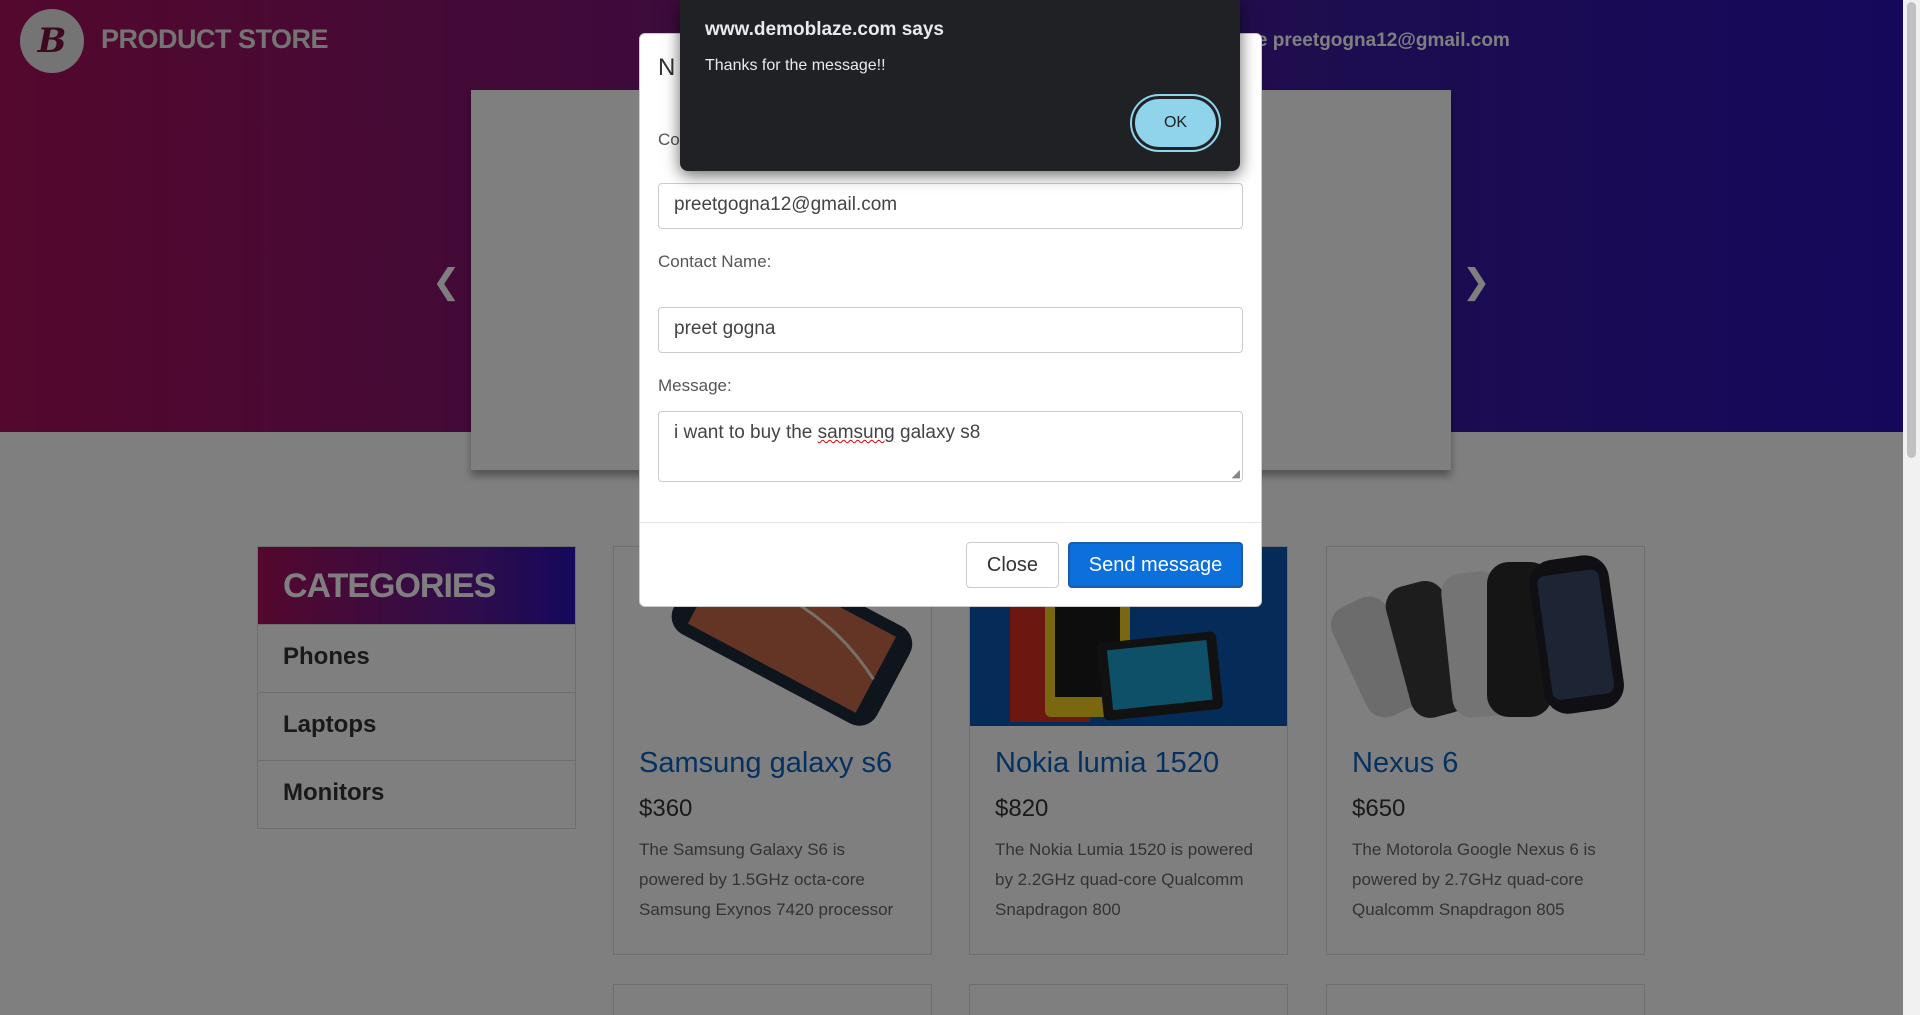 The image size is (1920, 1015). Describe the element at coordinates (715, 261) in the screenshot. I see `contact-name-label: Contact Name:` at that location.